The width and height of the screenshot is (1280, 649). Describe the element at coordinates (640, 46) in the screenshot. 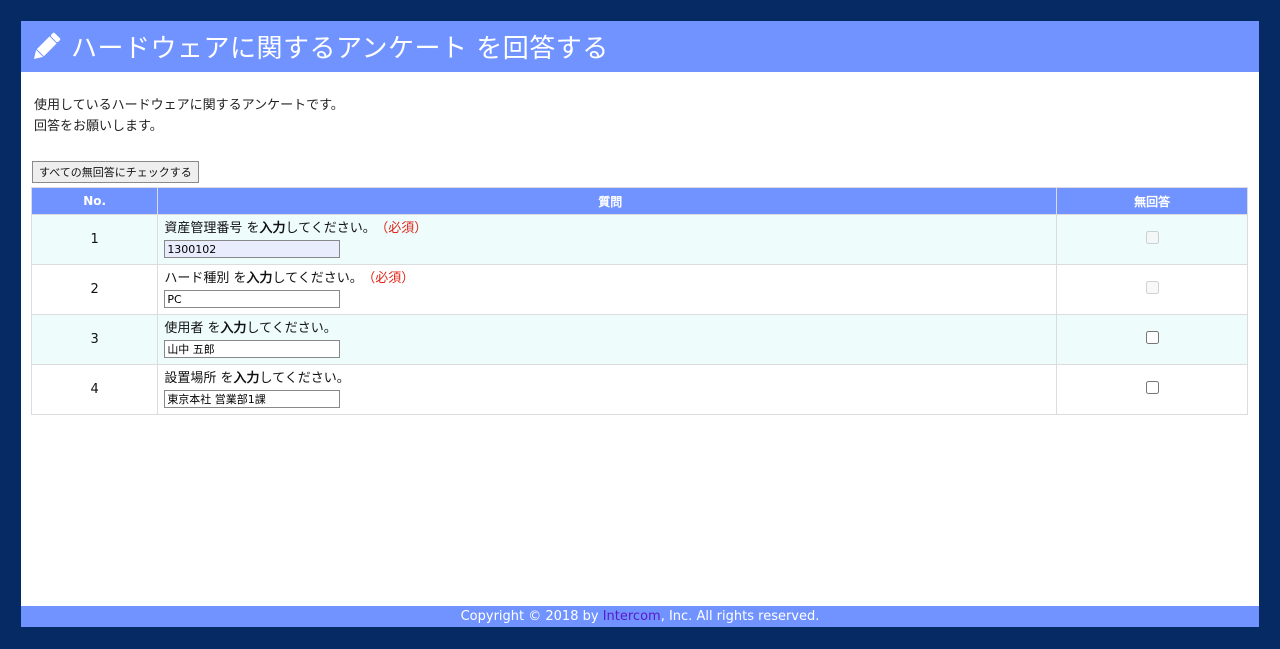

I see `page-header: ハードウェアに関するアンケート を回答する` at that location.